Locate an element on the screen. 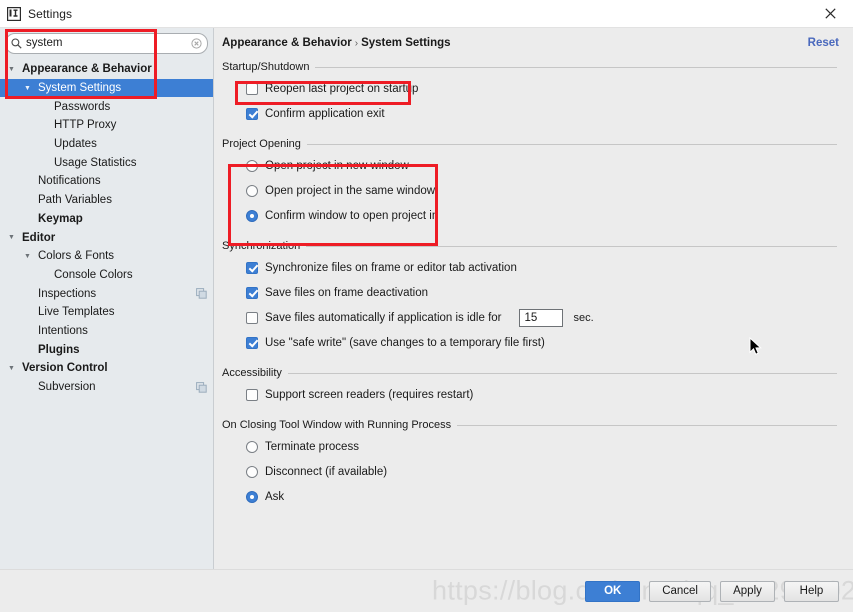  group-title-label: Synchronization is located at coordinates (261, 246).